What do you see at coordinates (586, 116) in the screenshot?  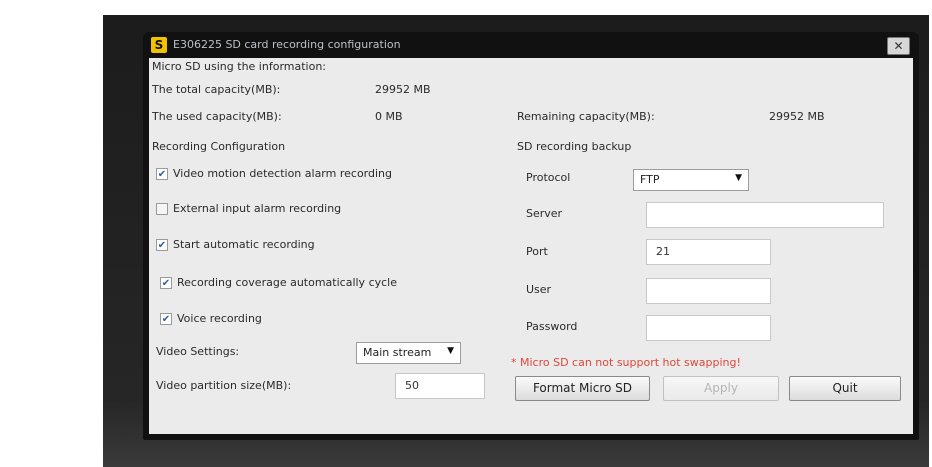 I see `remaining-capacity-label: Remaining capacity(MB):` at bounding box center [586, 116].